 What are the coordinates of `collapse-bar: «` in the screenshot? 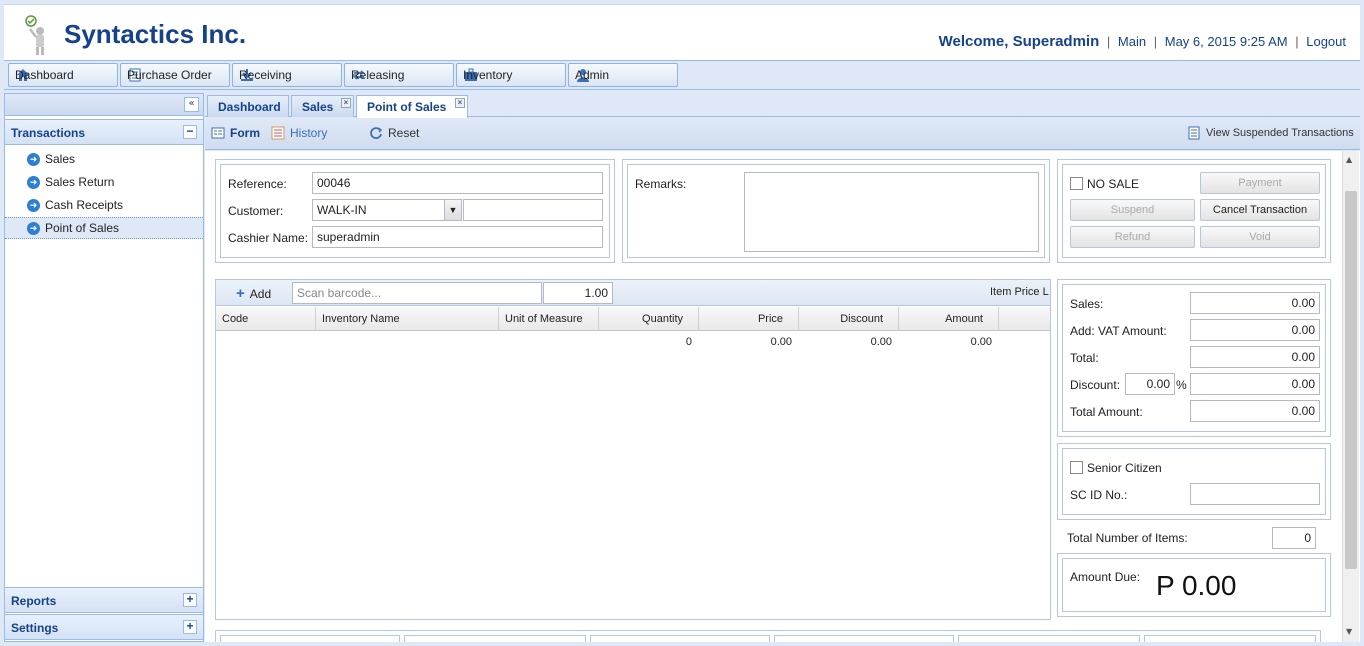 It's located at (104, 105).